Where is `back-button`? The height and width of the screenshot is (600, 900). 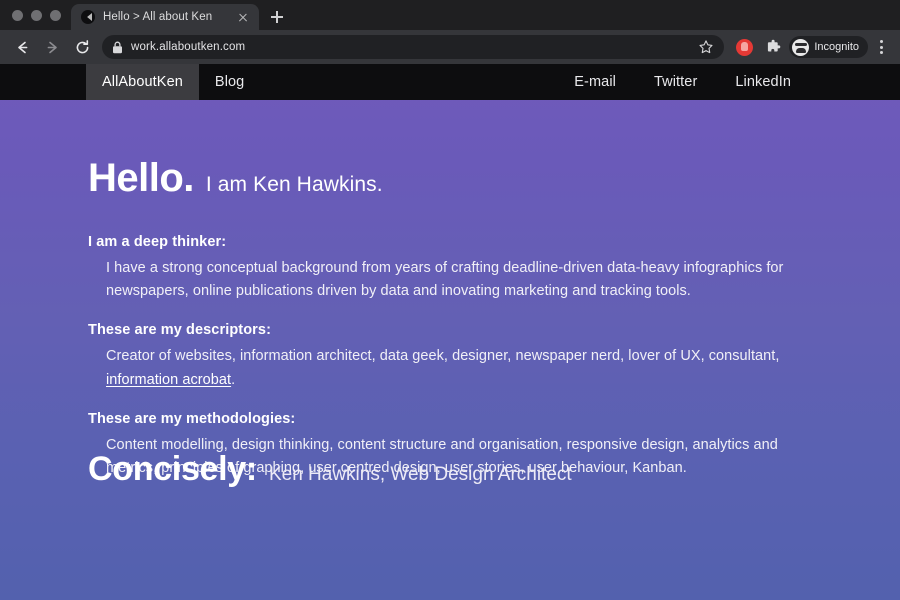 back-button is located at coordinates (22, 47).